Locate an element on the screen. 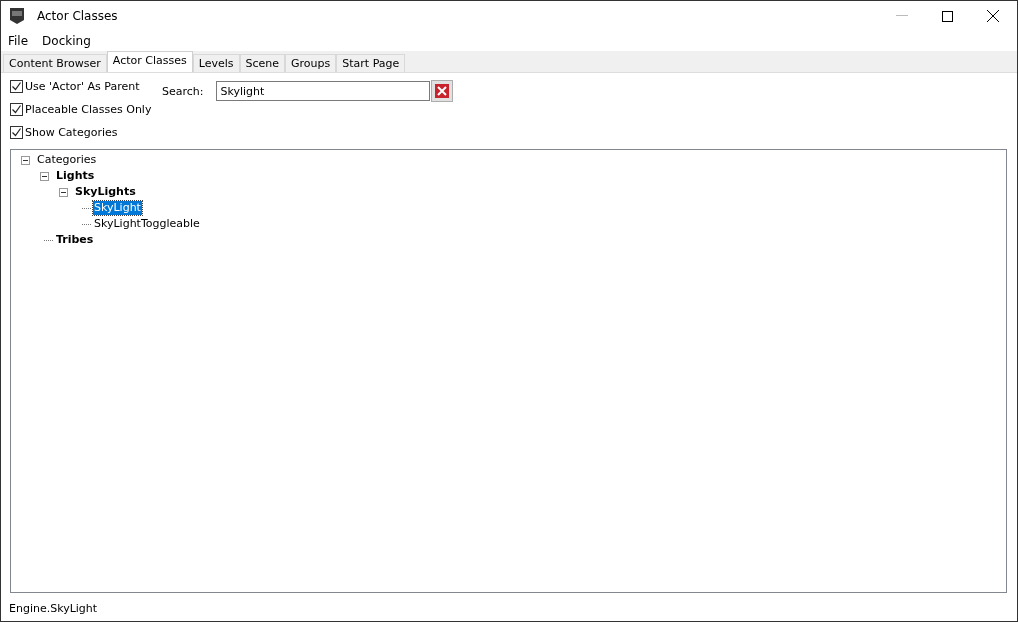  tree-item: Tribes is located at coordinates (75, 240).